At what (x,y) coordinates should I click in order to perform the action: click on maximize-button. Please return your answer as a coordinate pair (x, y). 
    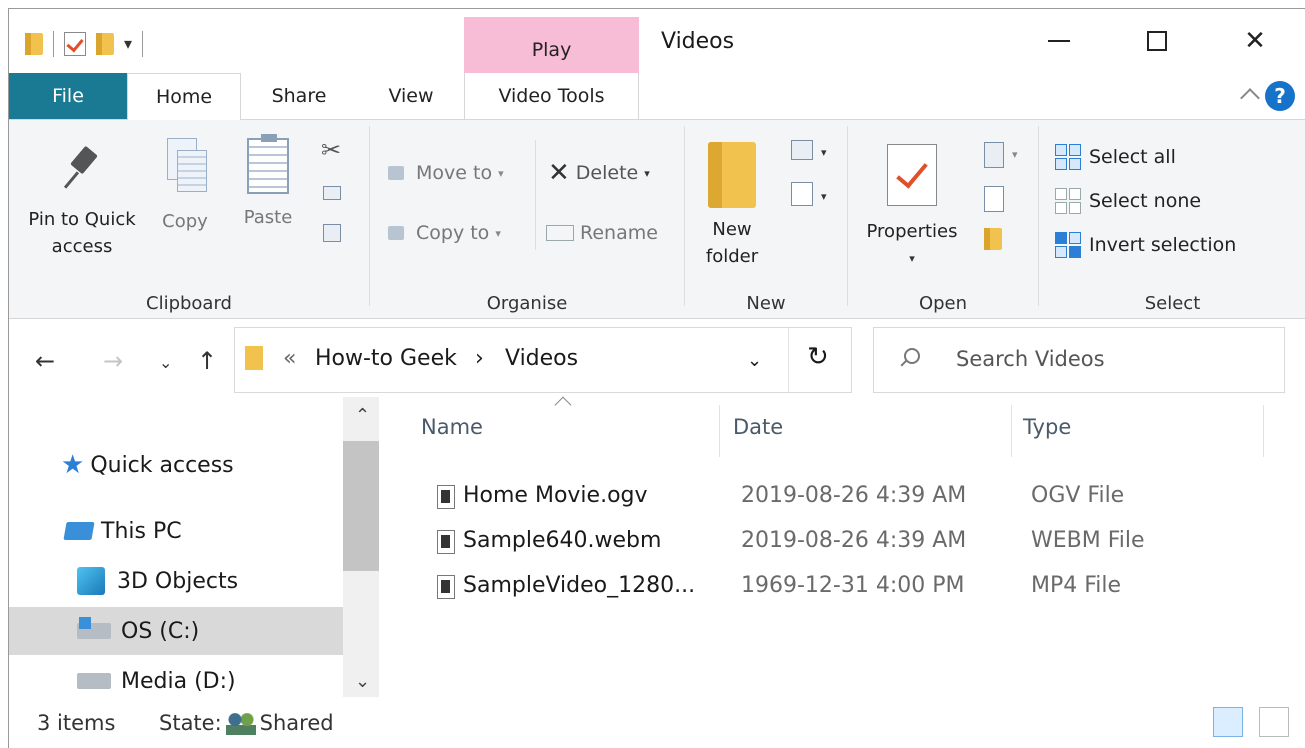
    Looking at the image, I should click on (1157, 41).